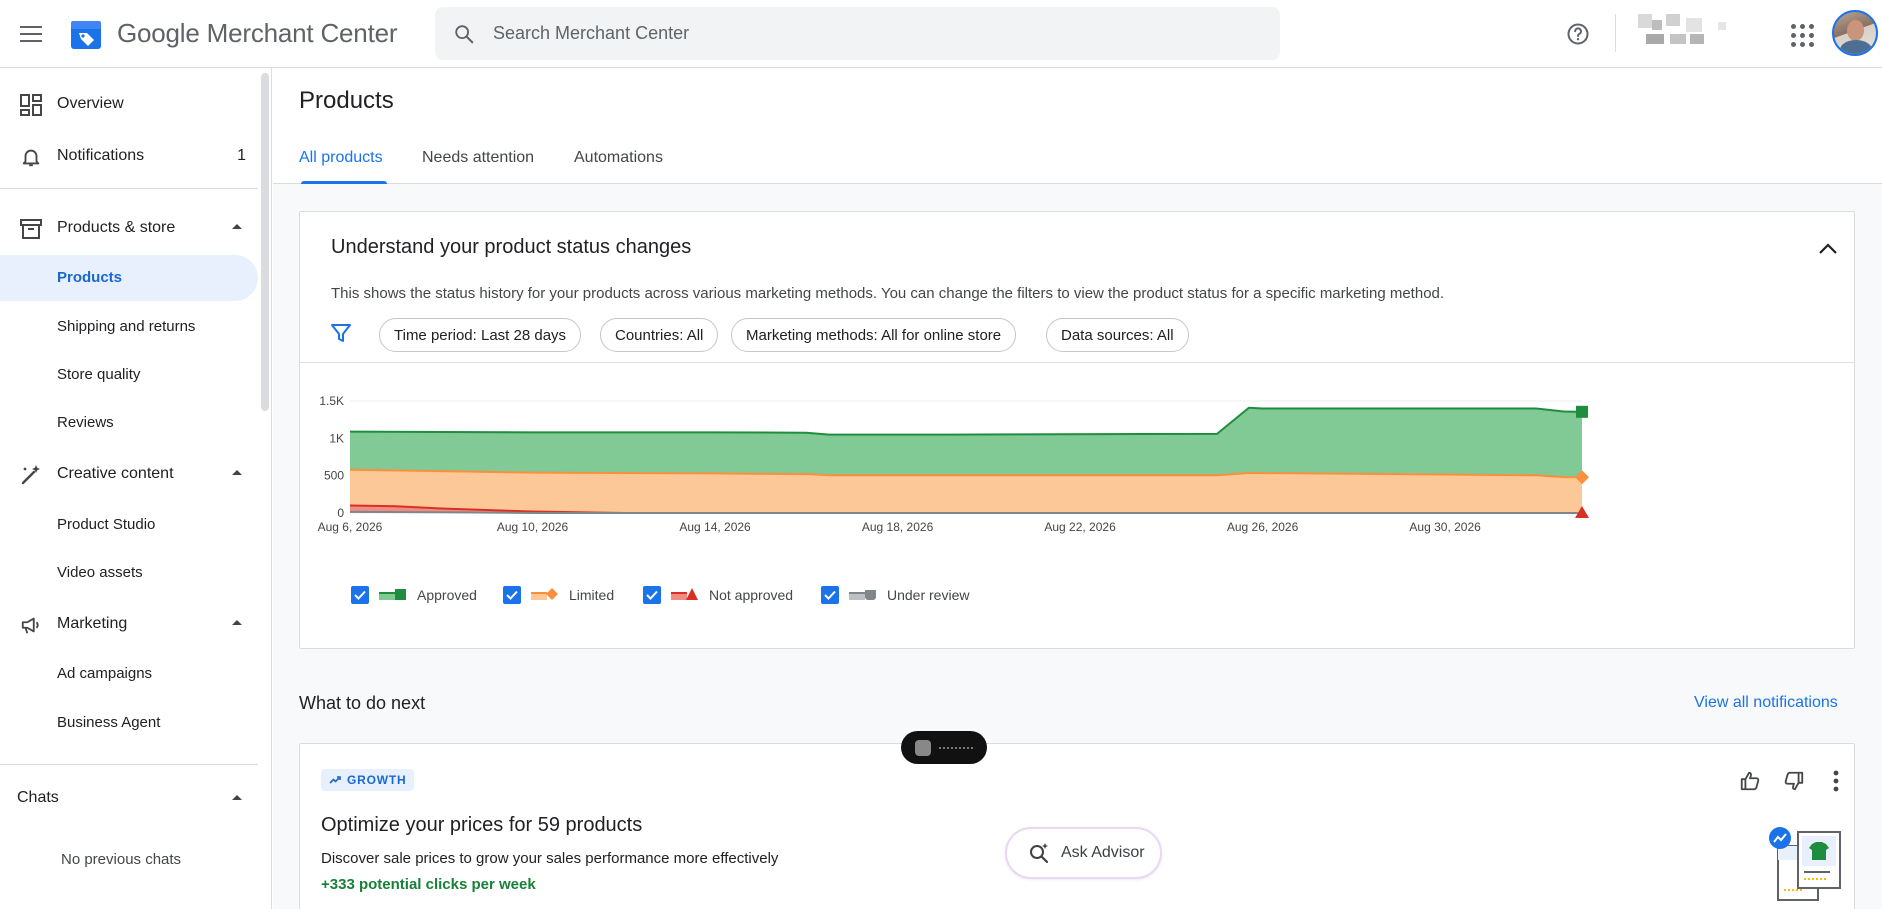 This screenshot has height=909, width=1882. Describe the element at coordinates (480, 335) in the screenshot. I see `filter-chip-time-period: Time period: Last 28 days` at that location.